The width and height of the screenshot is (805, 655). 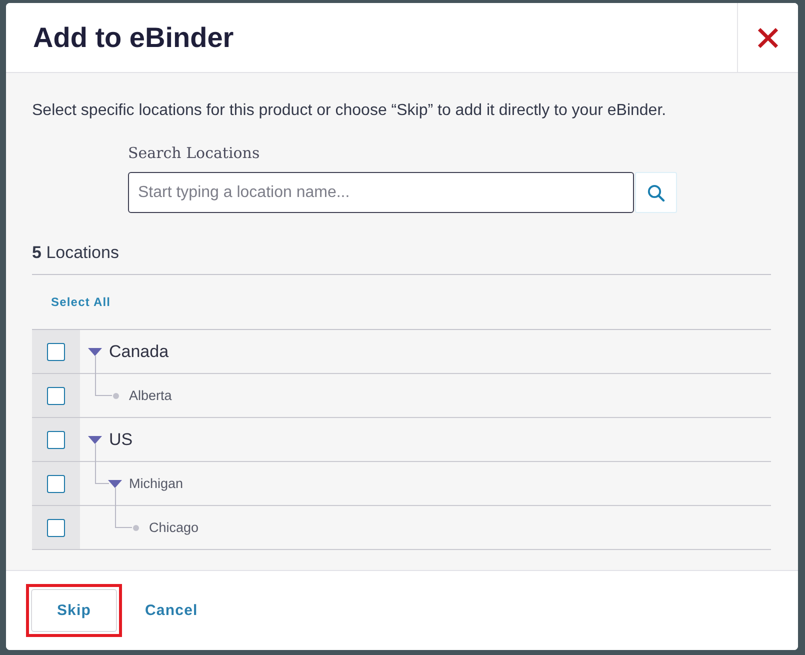 I want to click on search-icon, so click(x=656, y=193).